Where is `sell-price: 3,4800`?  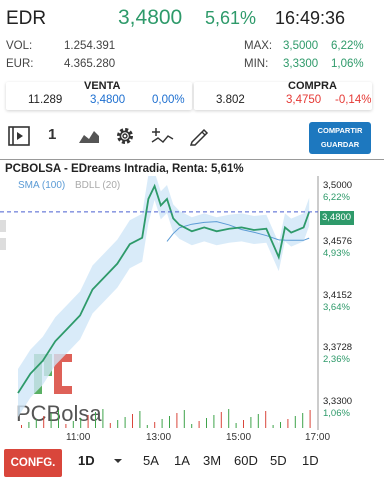 sell-price: 3,4800 is located at coordinates (108, 100).